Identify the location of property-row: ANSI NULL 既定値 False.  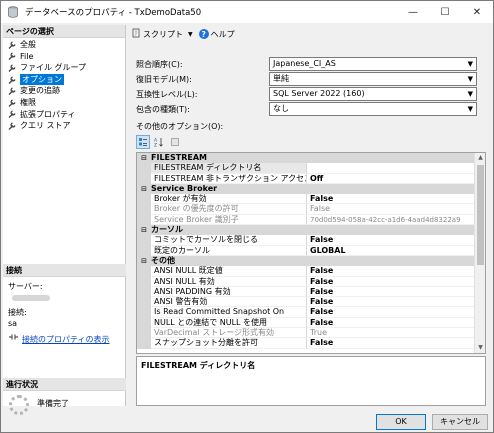
(306, 271).